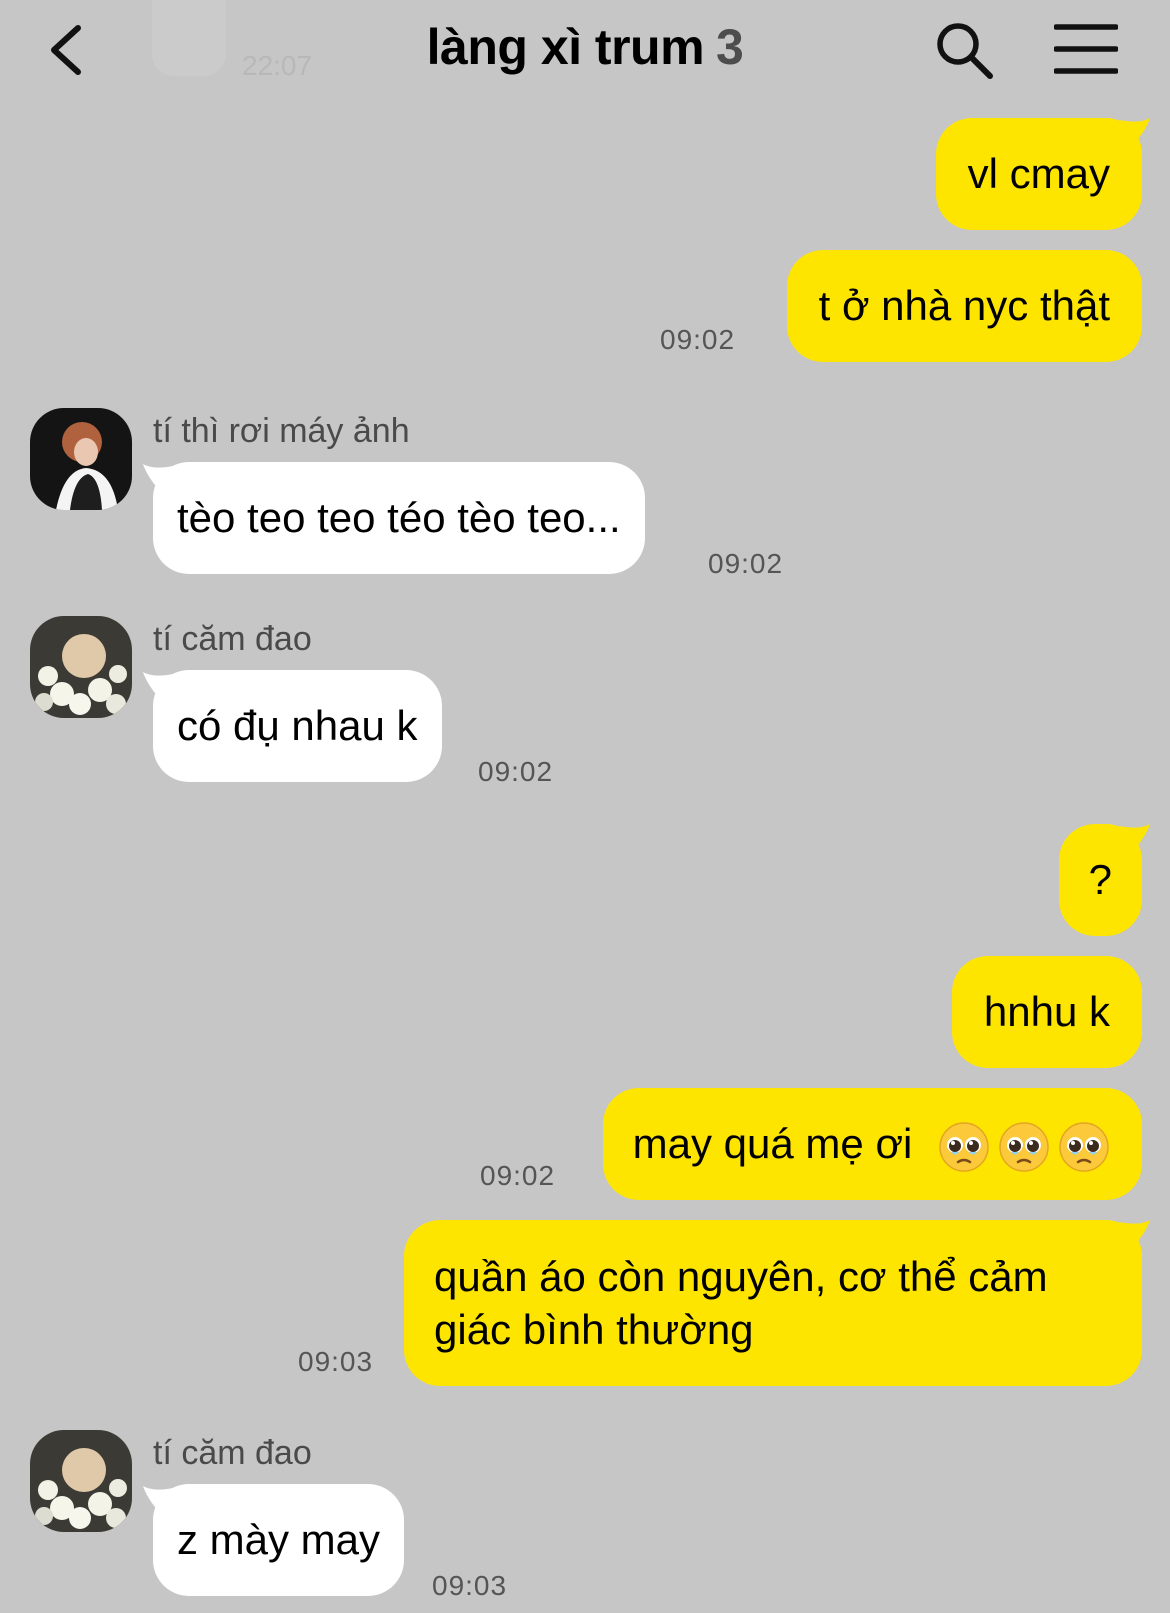 This screenshot has height=1613, width=1170. I want to click on chat-name: làng xì trum, so click(565, 47).